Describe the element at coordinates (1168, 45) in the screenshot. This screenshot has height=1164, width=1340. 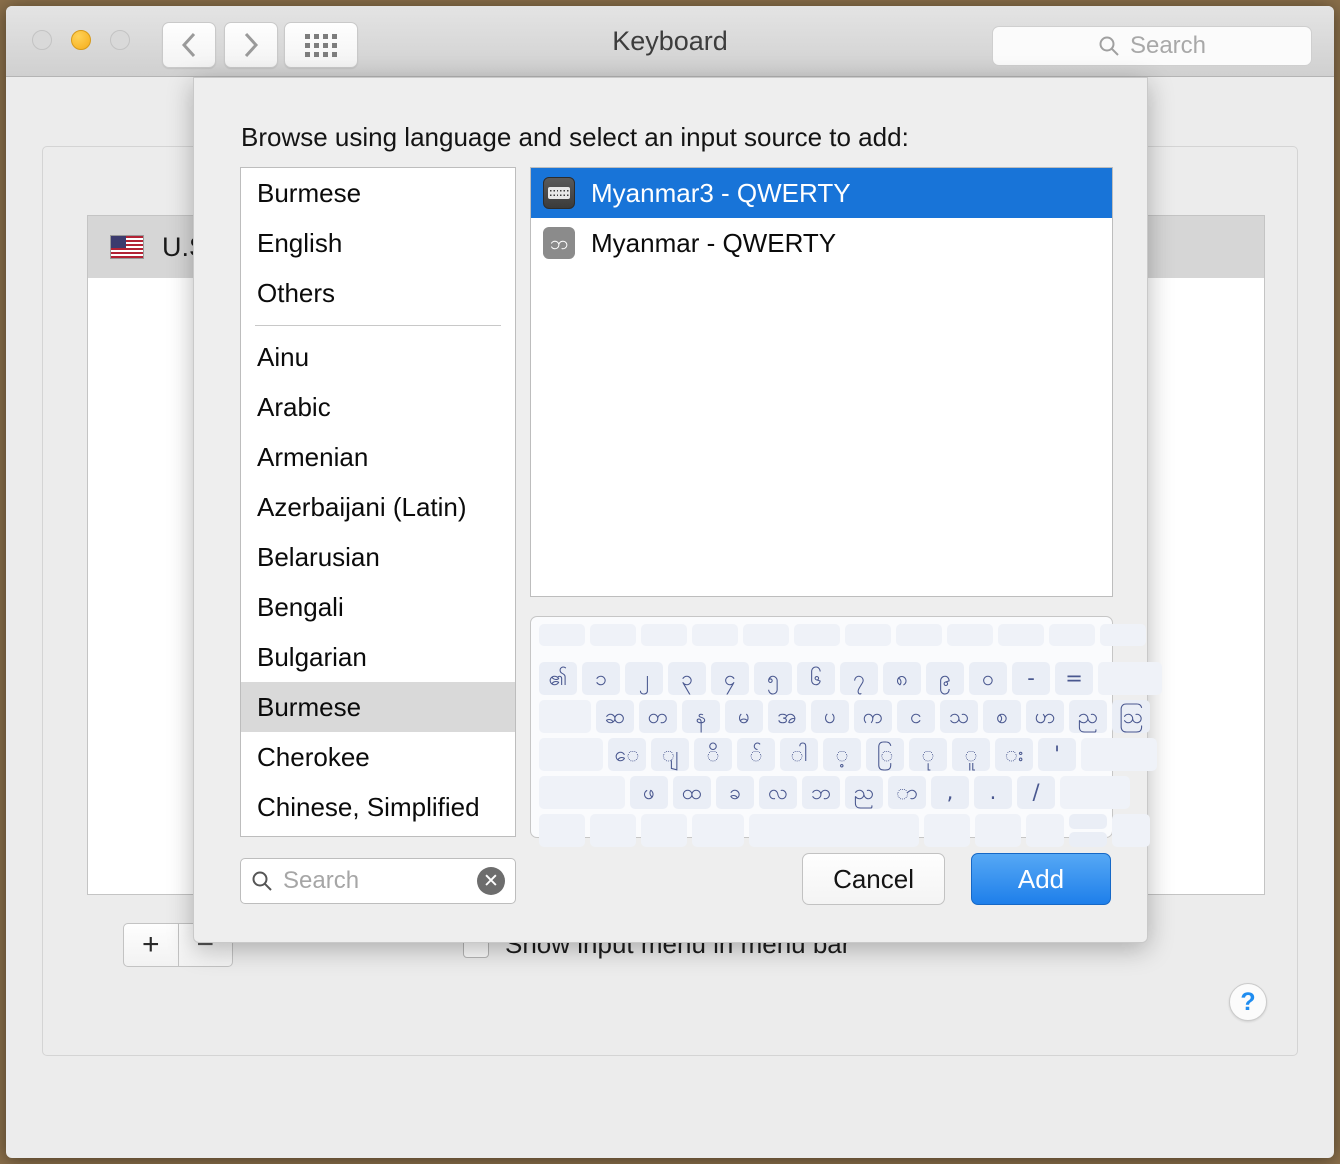
I see `window-search-placeholder: Search` at that location.